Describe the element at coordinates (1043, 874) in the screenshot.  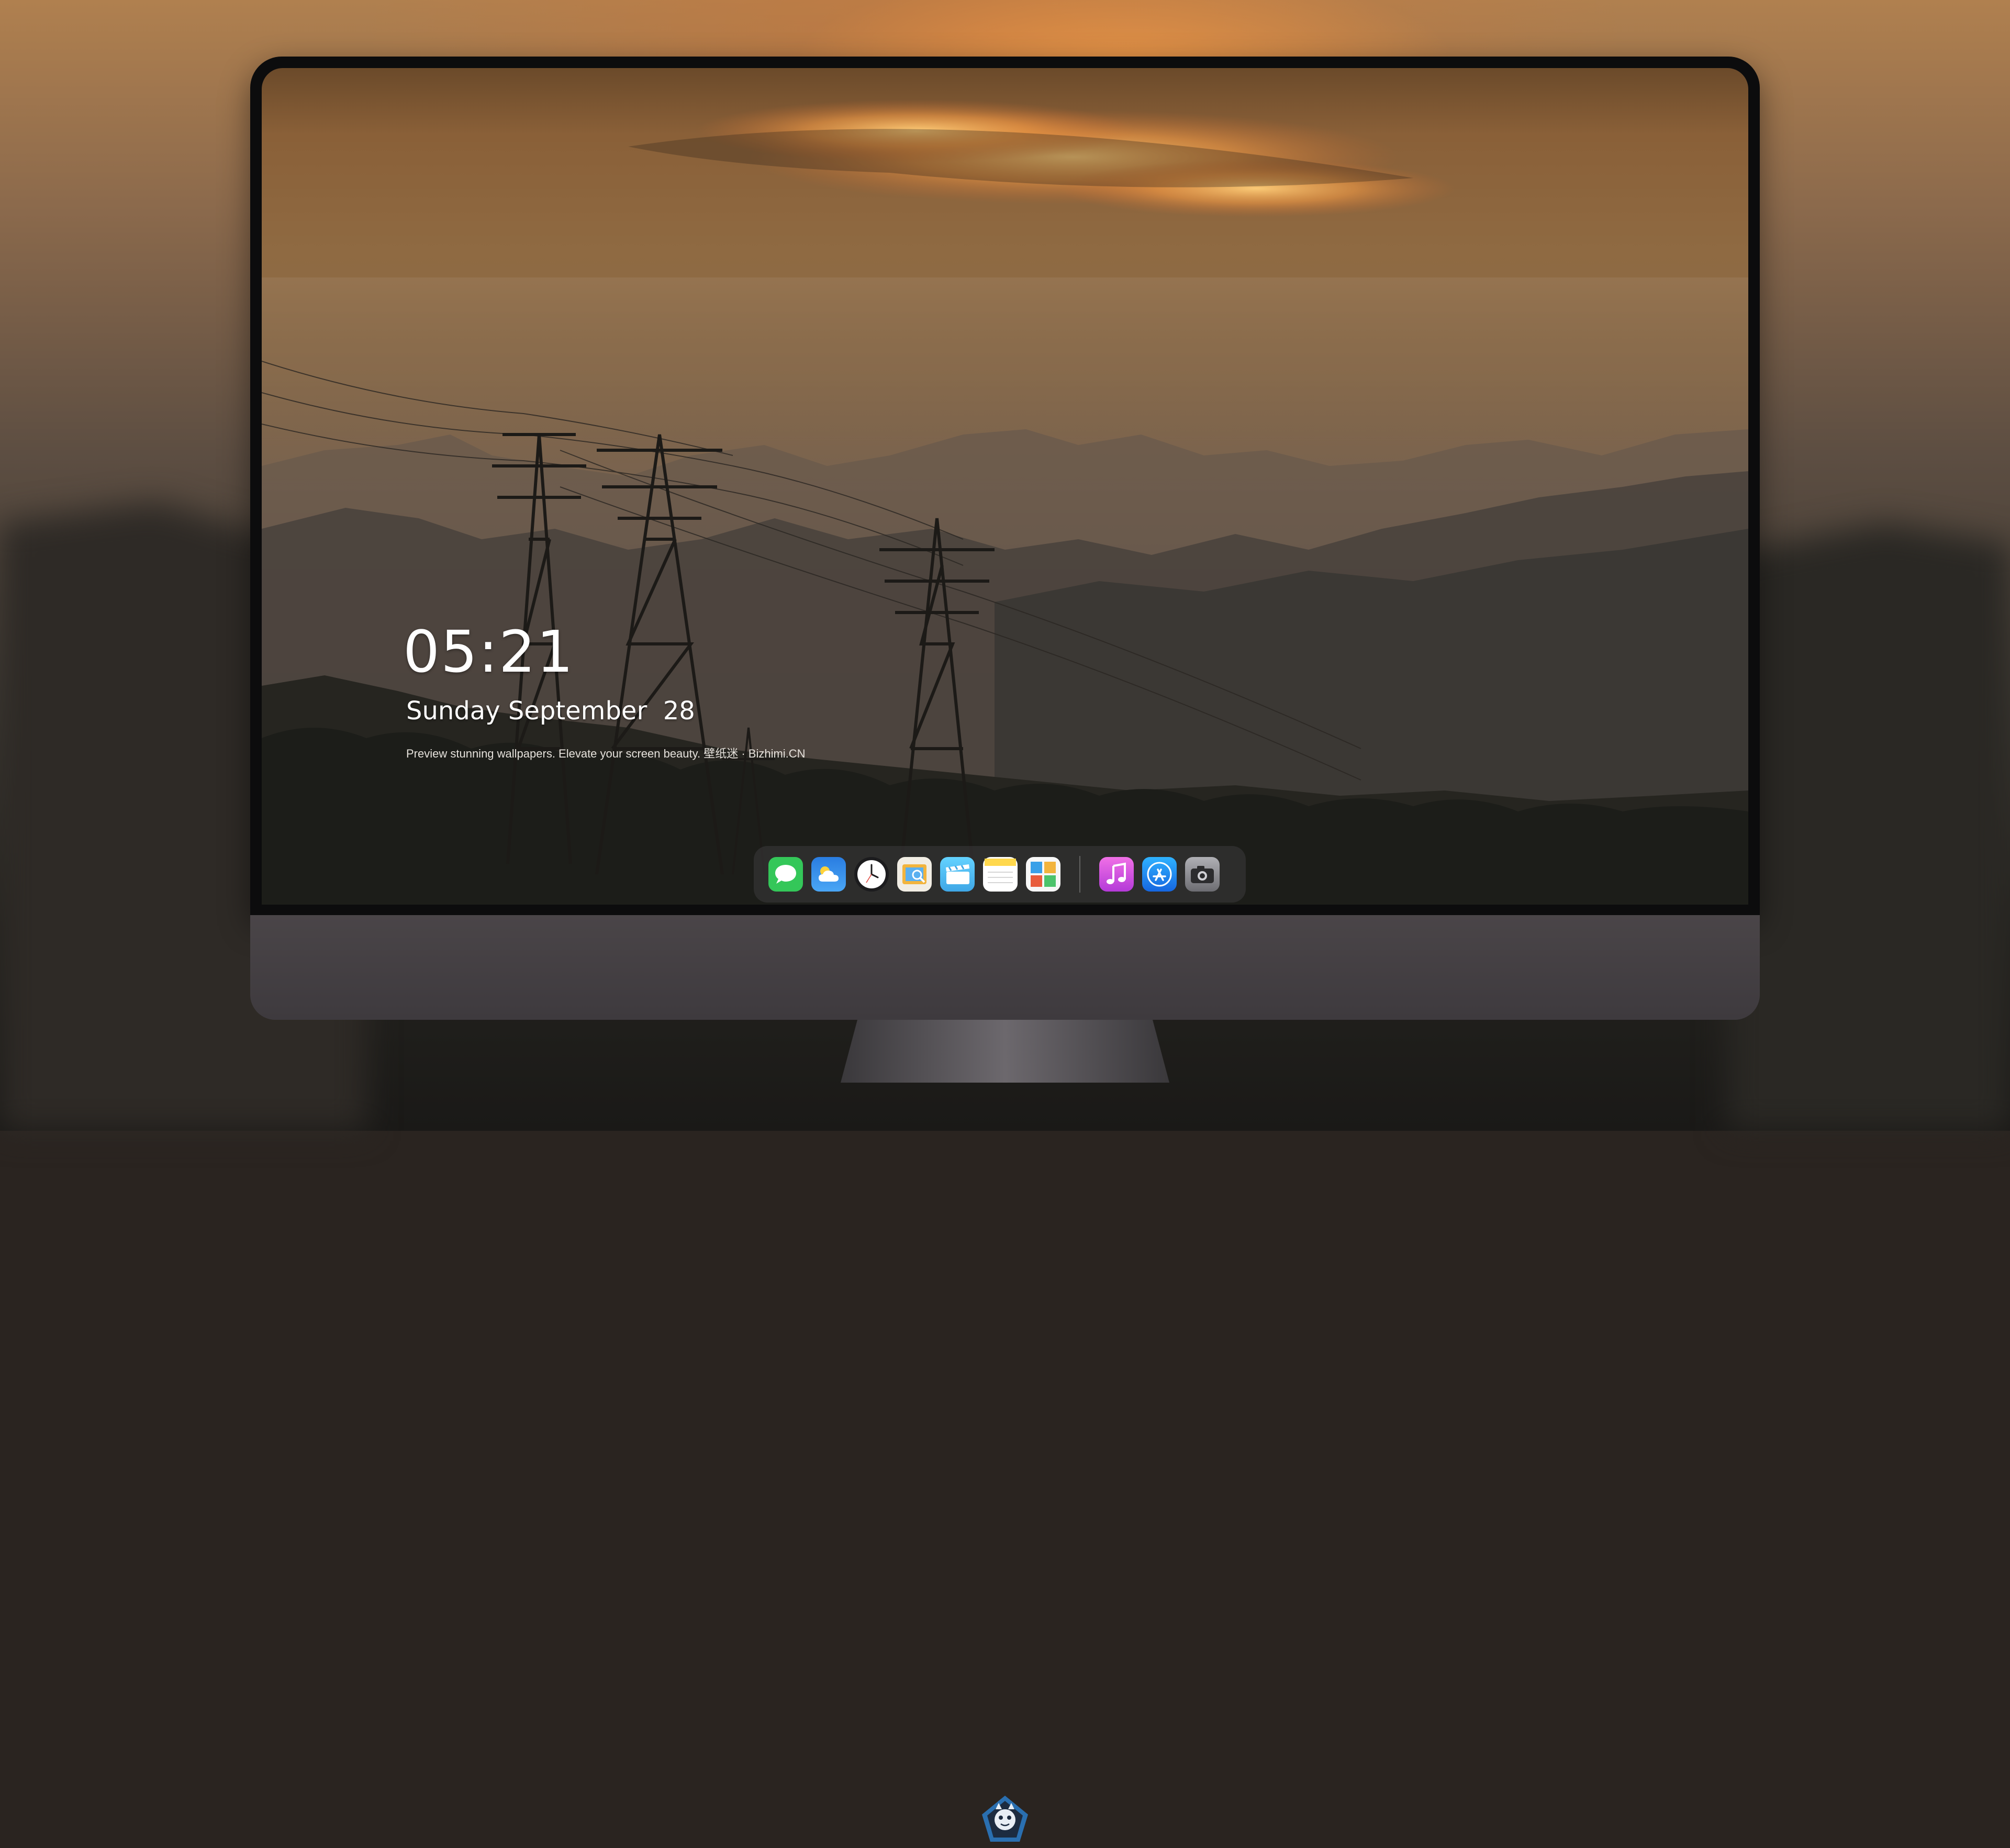
I see `photo-booth-icon` at that location.